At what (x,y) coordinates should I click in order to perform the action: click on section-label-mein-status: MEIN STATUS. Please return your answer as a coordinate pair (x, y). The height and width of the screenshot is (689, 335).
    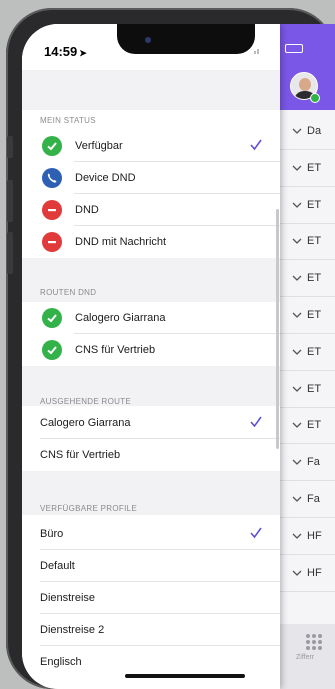
    Looking at the image, I should click on (68, 120).